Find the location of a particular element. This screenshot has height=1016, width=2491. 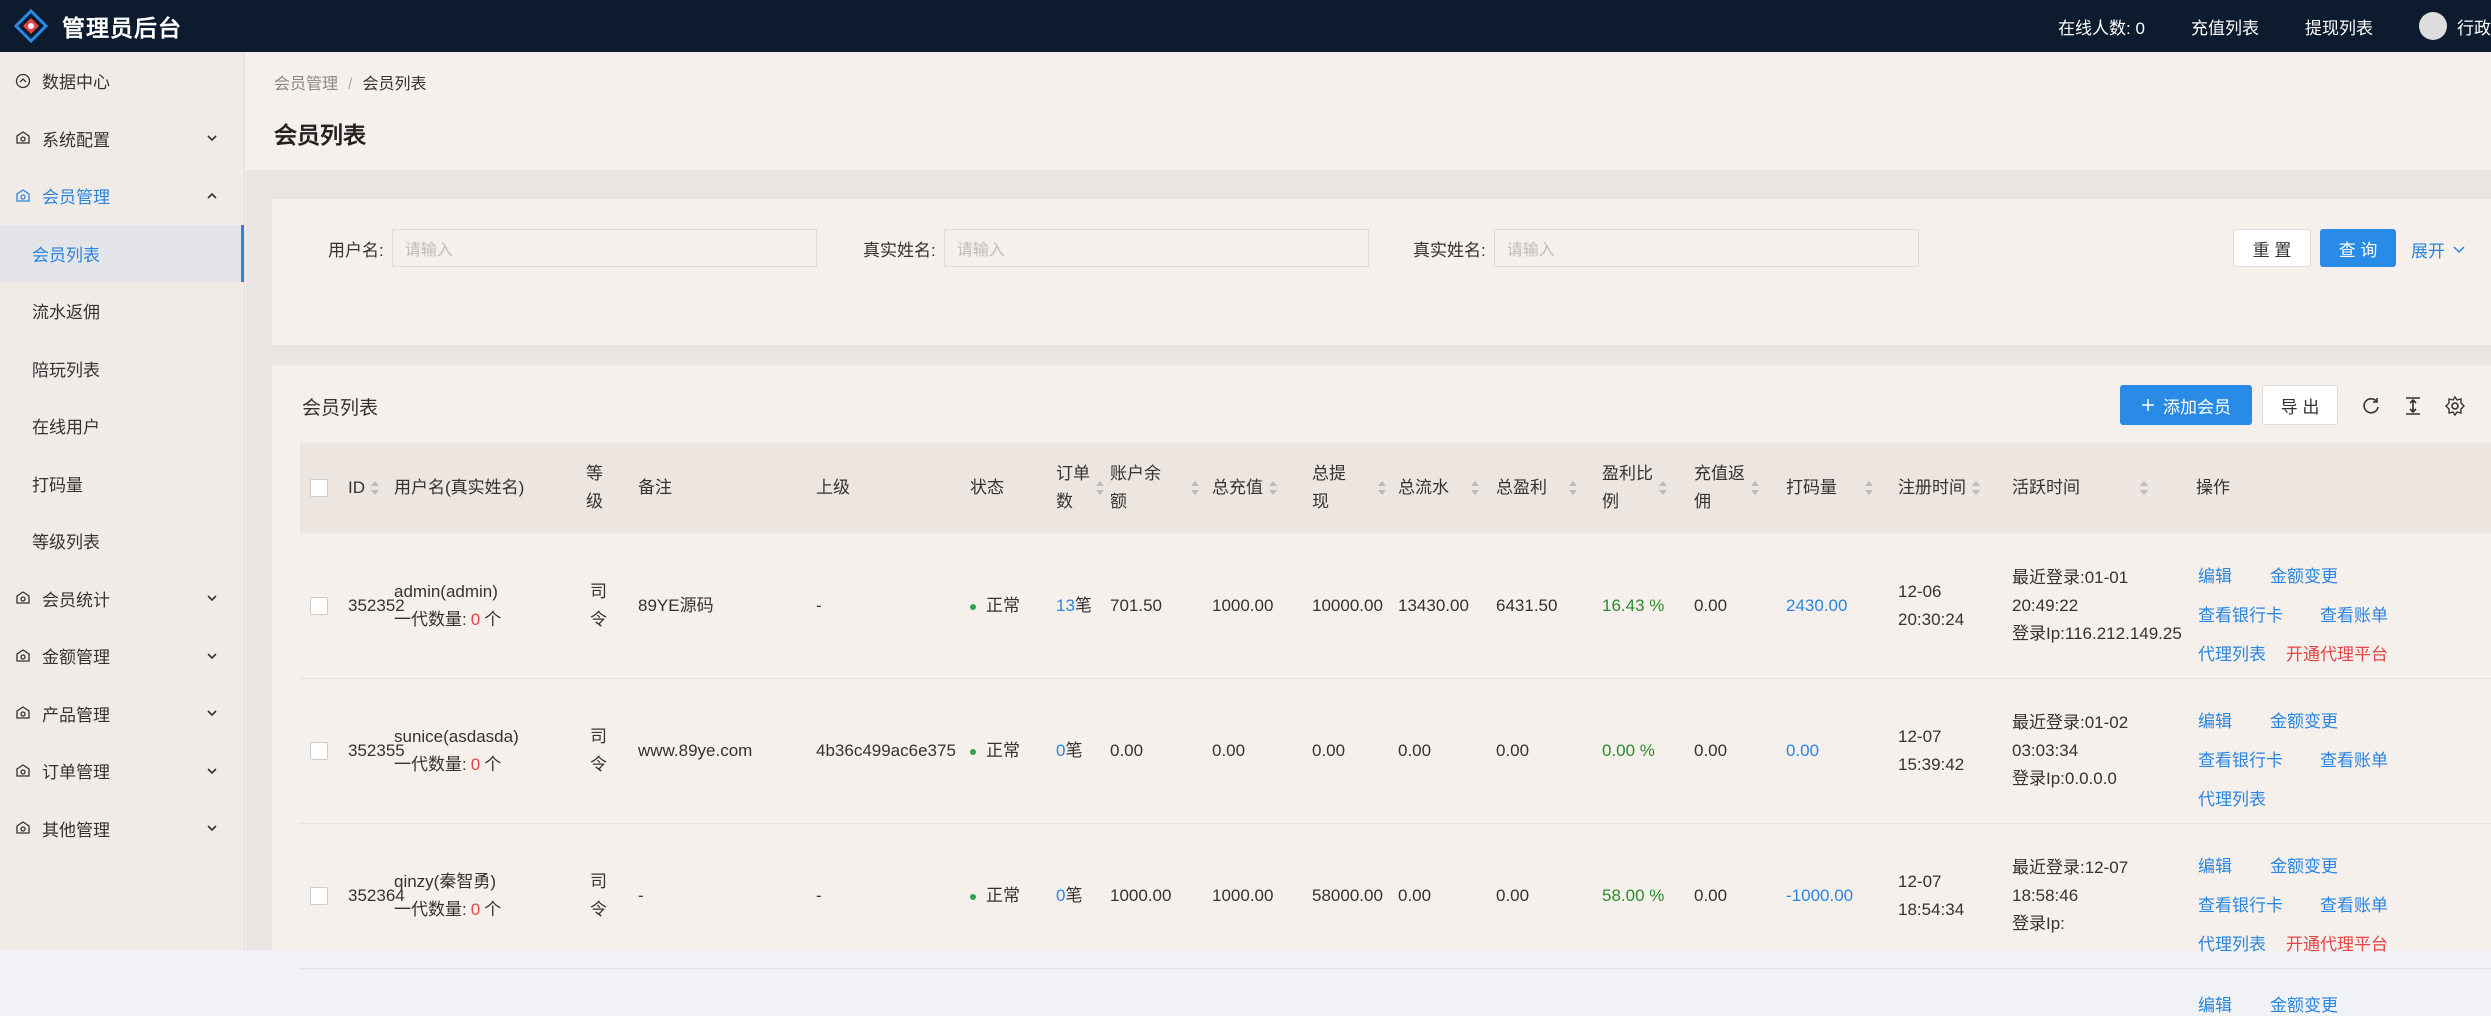

cell-bet: -1000.00 is located at coordinates (1819, 896).